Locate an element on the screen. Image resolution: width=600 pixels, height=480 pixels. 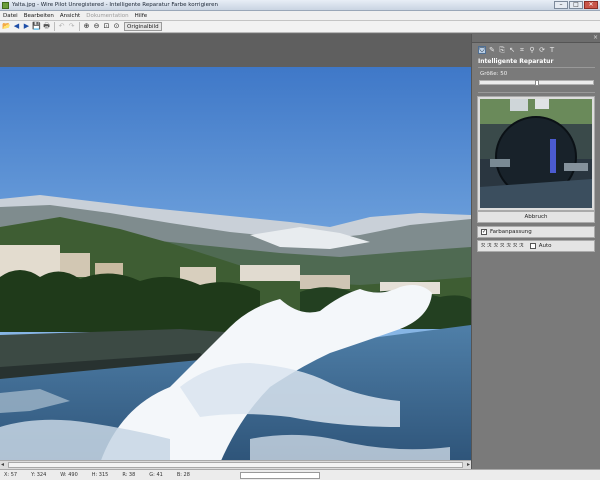
redo-icon: ↷ is located at coordinates (71, 26).